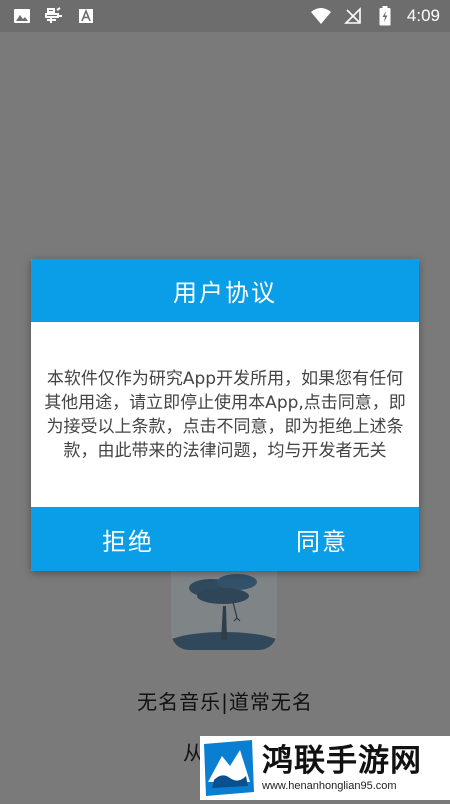 This screenshot has height=804, width=450. I want to click on app-logo, so click(224, 608).